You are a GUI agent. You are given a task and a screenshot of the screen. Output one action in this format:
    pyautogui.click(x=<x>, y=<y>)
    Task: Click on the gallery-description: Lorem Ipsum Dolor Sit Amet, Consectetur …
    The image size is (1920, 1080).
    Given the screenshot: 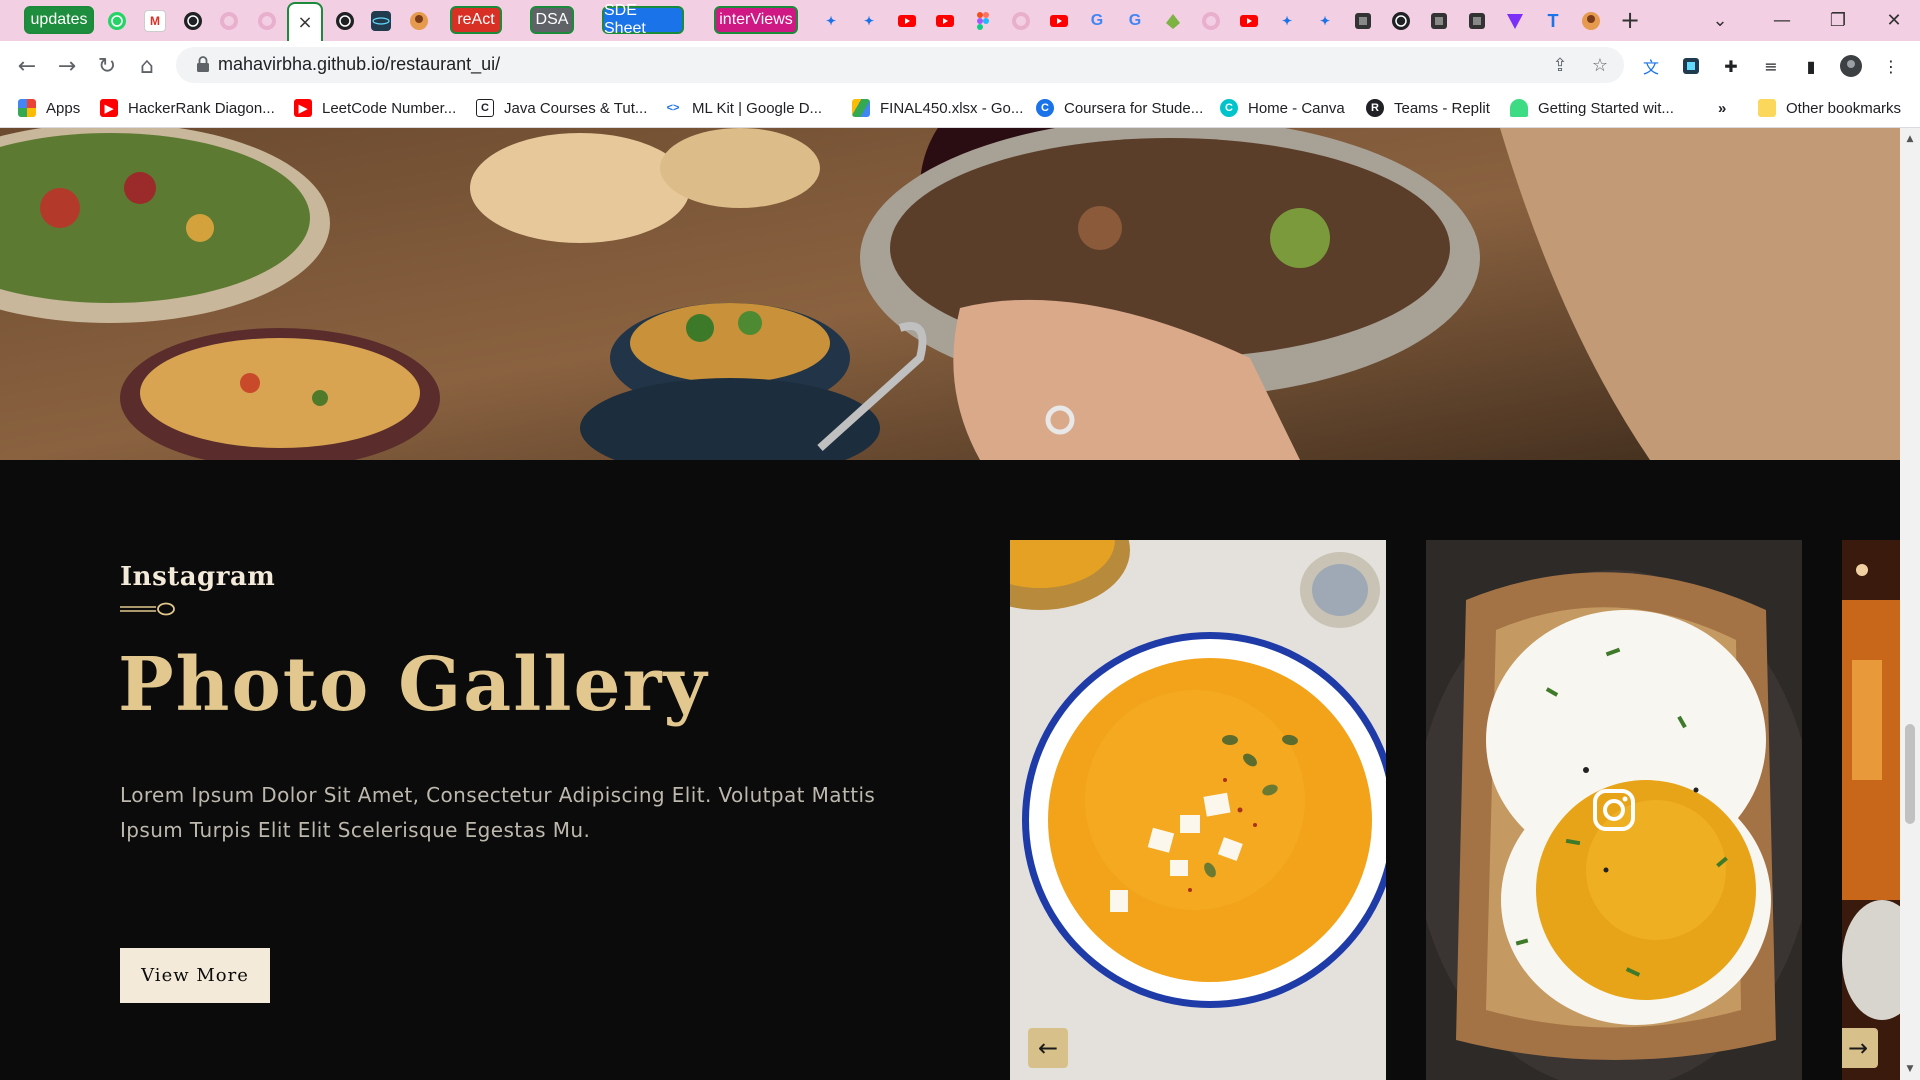 What is the action you would take?
    pyautogui.click(x=498, y=812)
    